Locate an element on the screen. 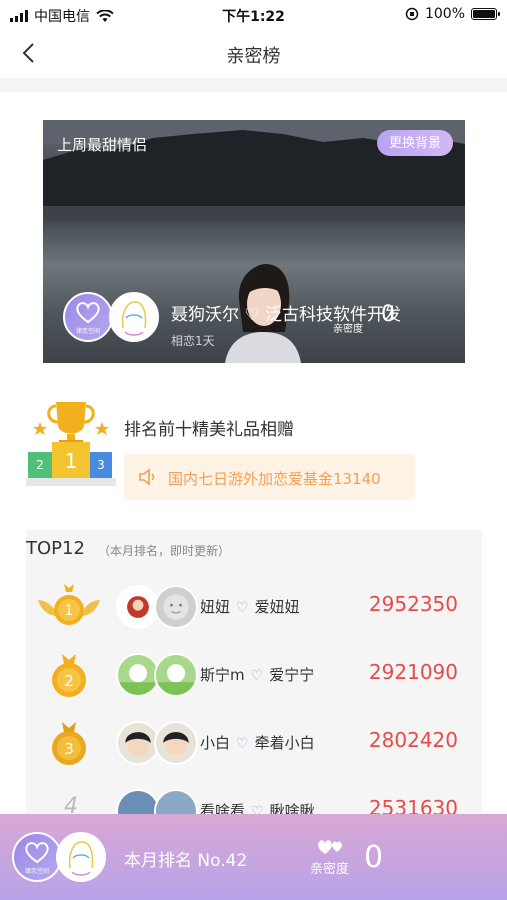 This screenshot has height=900, width=507. announcement-text: 国内七日游外加恋爱基金13140 is located at coordinates (274, 479).